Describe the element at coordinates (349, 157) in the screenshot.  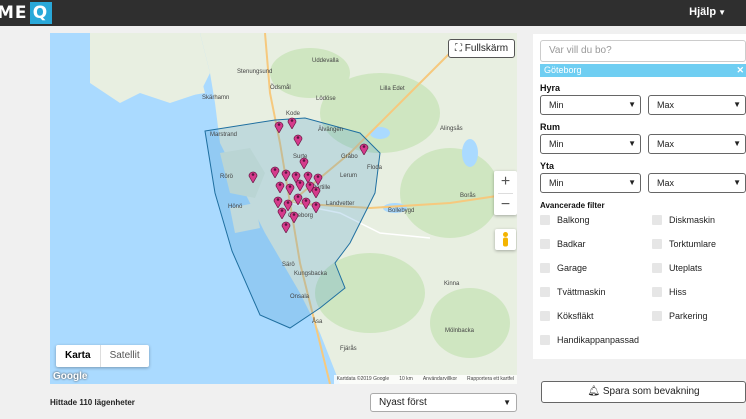
I see `place-label: Gråbo` at that location.